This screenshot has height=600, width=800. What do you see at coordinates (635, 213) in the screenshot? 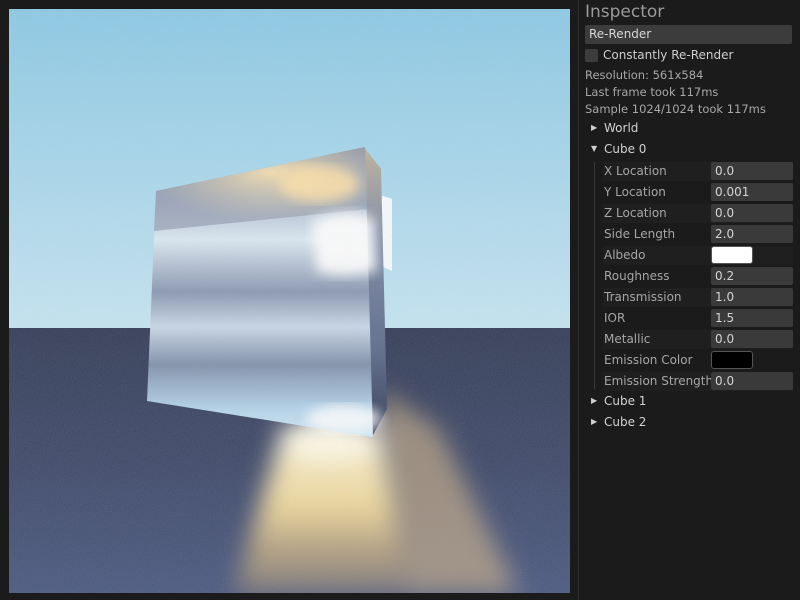
I see `prop-label: Z Location` at bounding box center [635, 213].